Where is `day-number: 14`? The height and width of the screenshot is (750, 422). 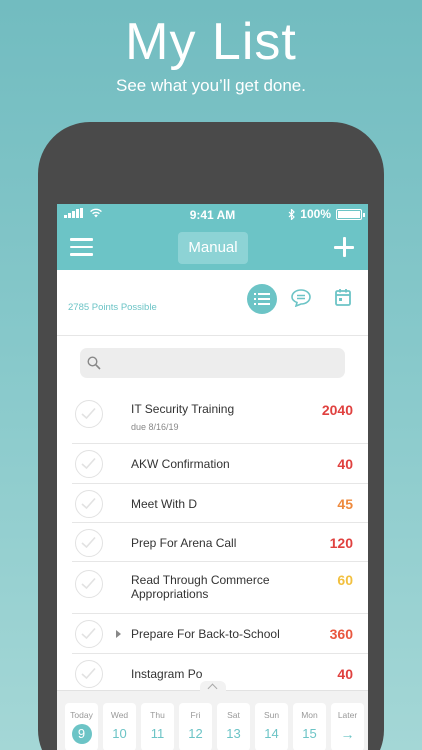 day-number: 14 is located at coordinates (271, 733).